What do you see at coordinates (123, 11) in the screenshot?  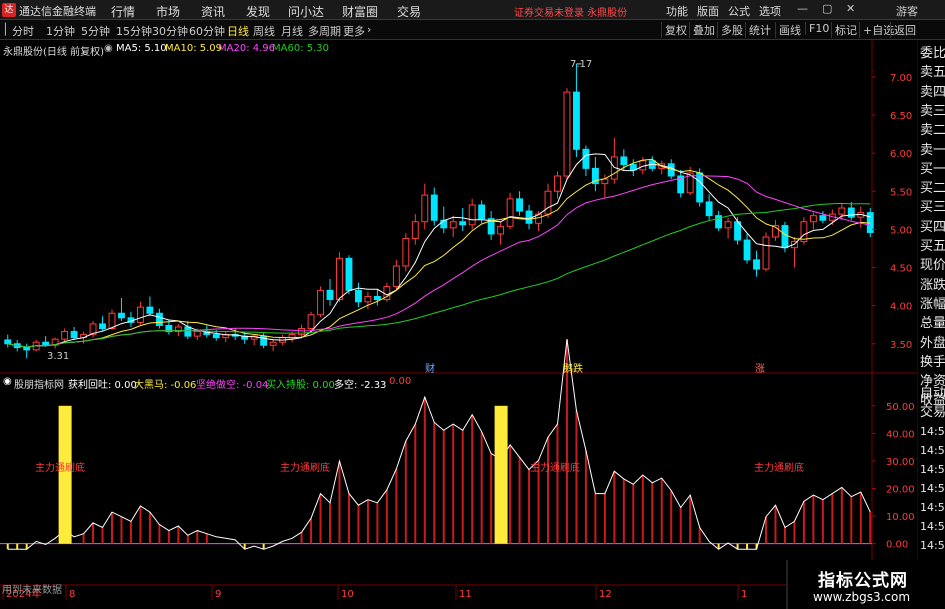 I see `menu-quotes: 行情` at bounding box center [123, 11].